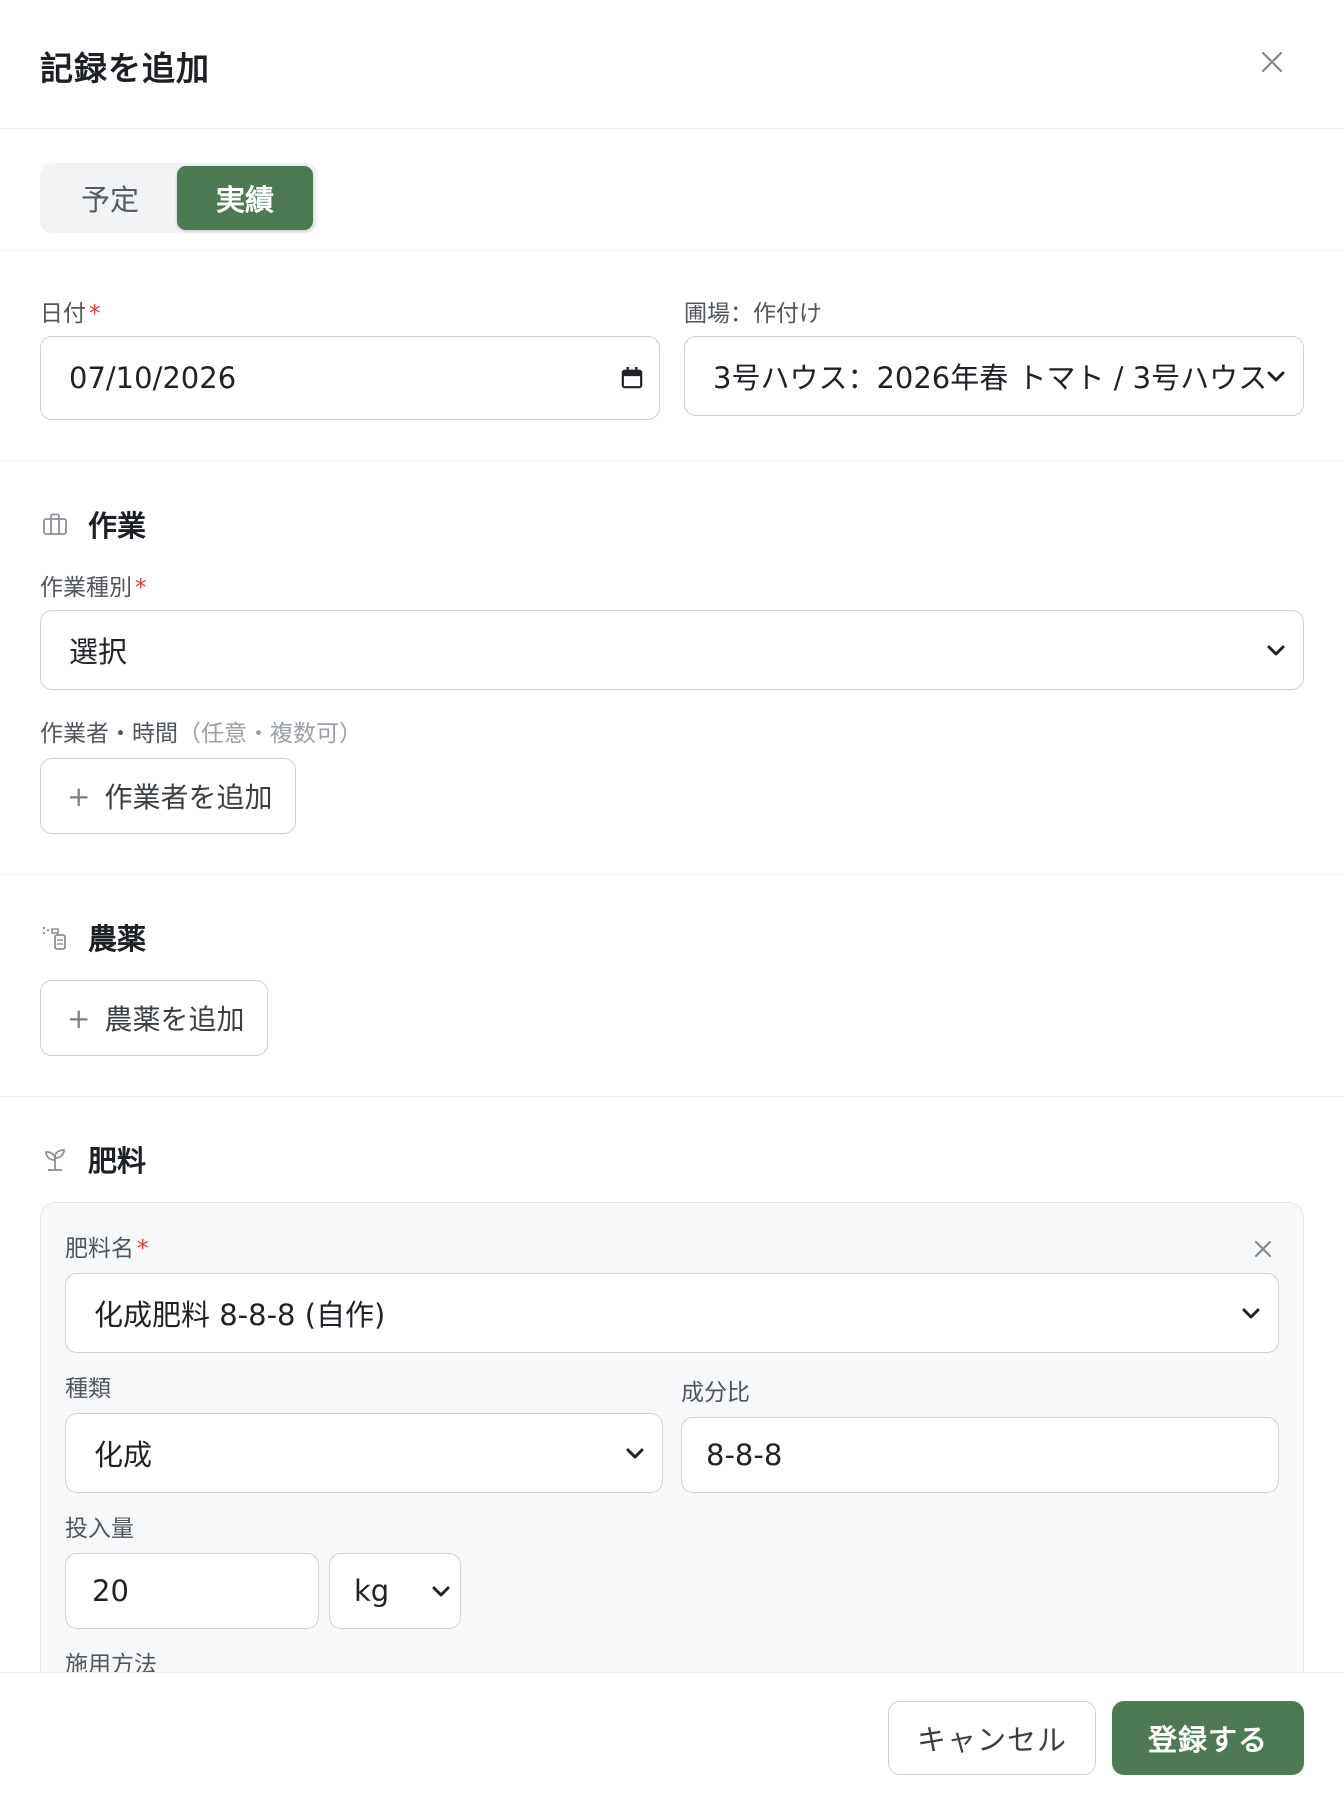  Describe the element at coordinates (88, 1389) in the screenshot. I see `fertilizer-kind-label: 種類` at that location.